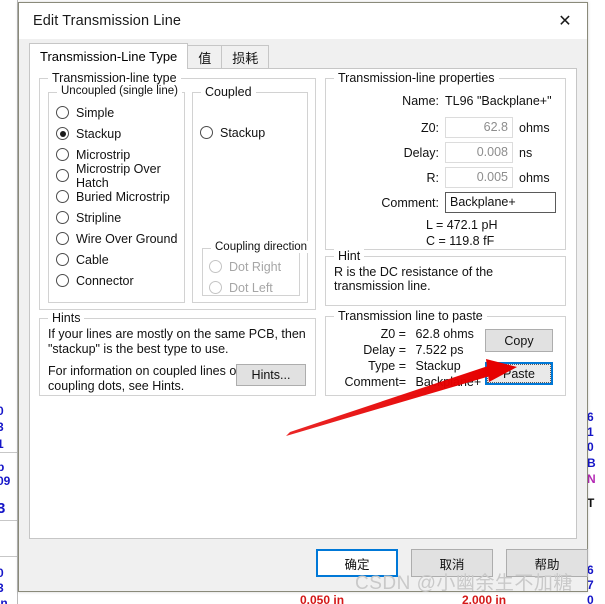  I want to click on r-row: R: 0.005 ohms, so click(445, 177).